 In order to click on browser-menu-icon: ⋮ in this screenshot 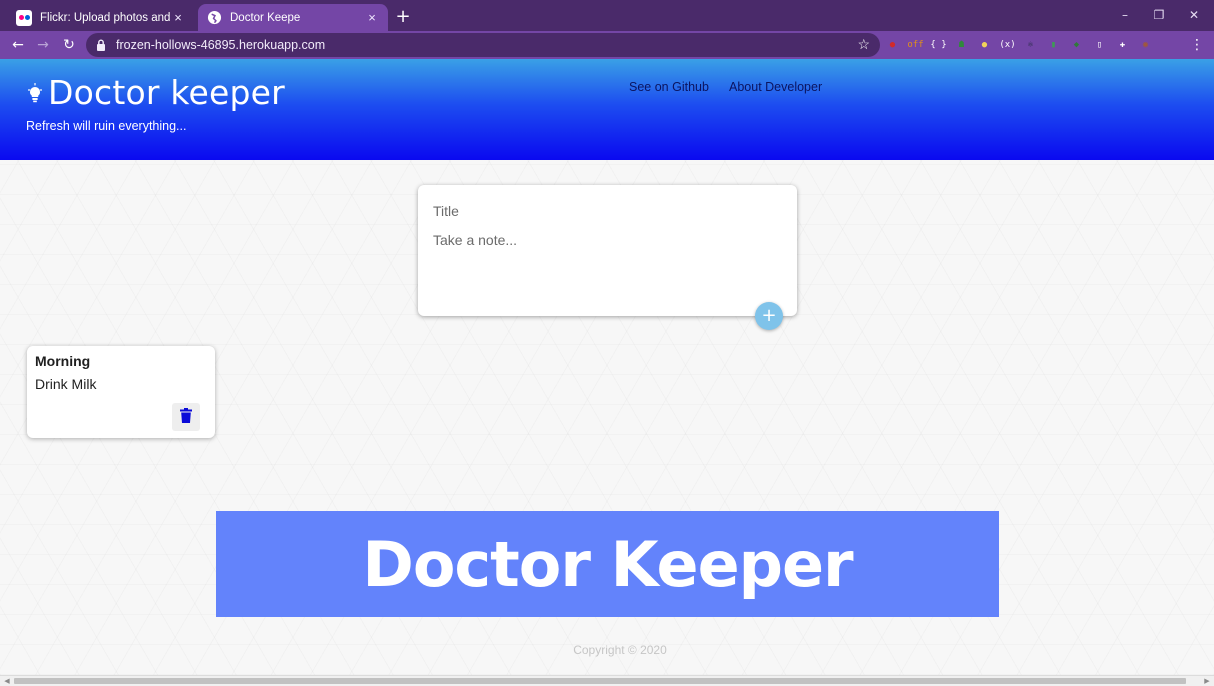, I will do `click(1197, 45)`.